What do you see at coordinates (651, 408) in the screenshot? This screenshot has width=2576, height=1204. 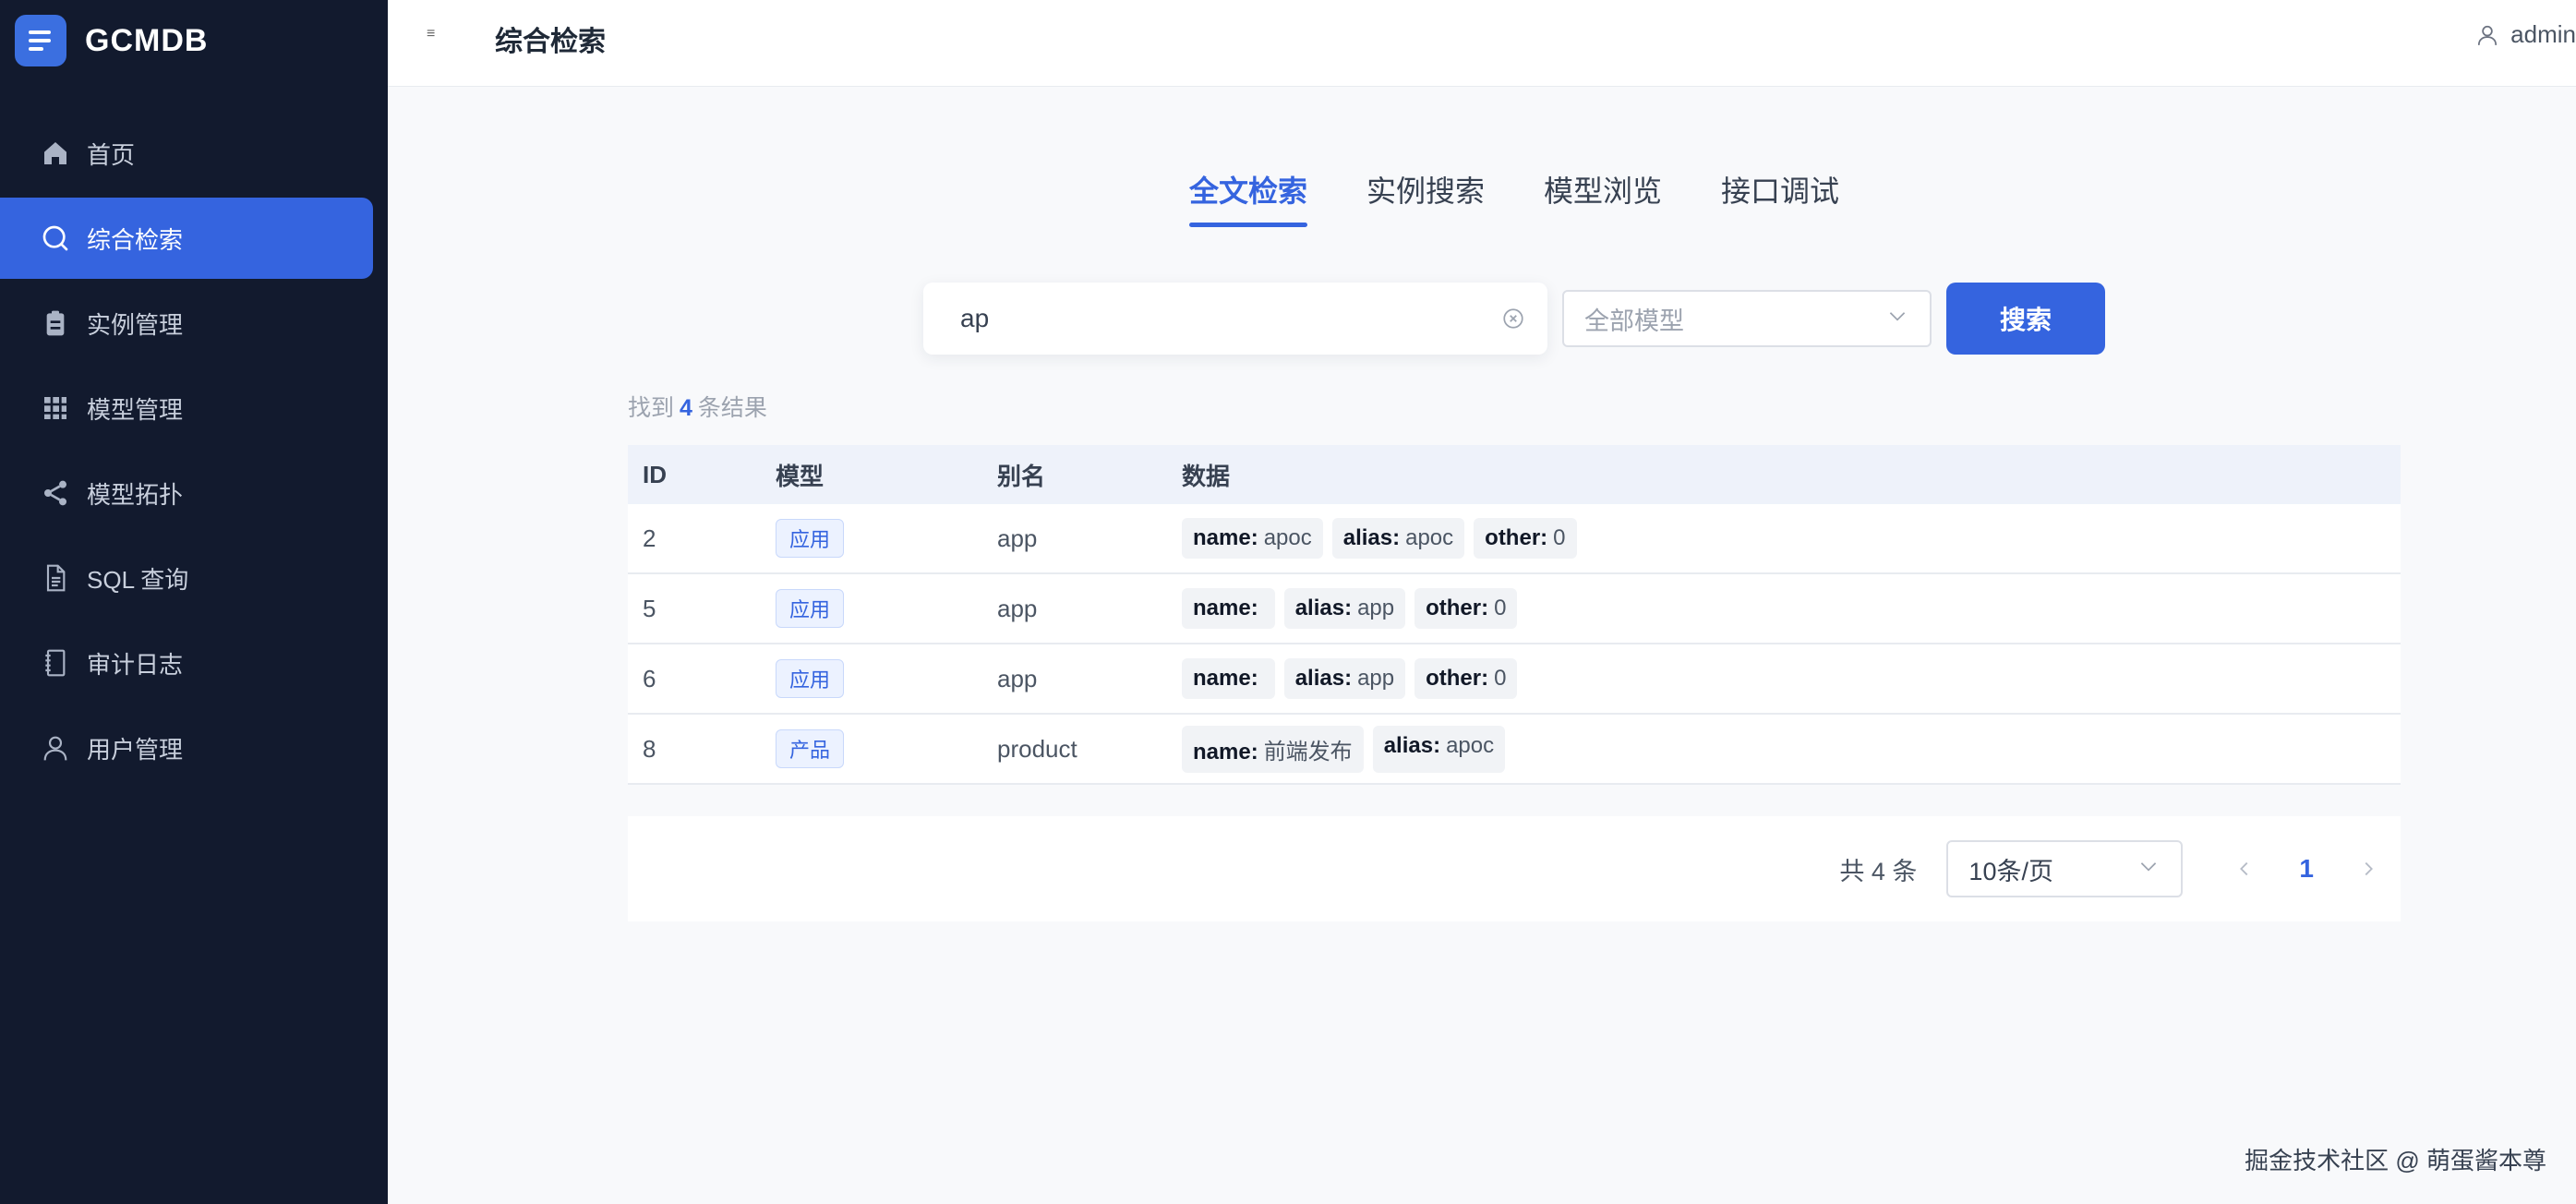 I see `summary-prefix: 找到` at bounding box center [651, 408].